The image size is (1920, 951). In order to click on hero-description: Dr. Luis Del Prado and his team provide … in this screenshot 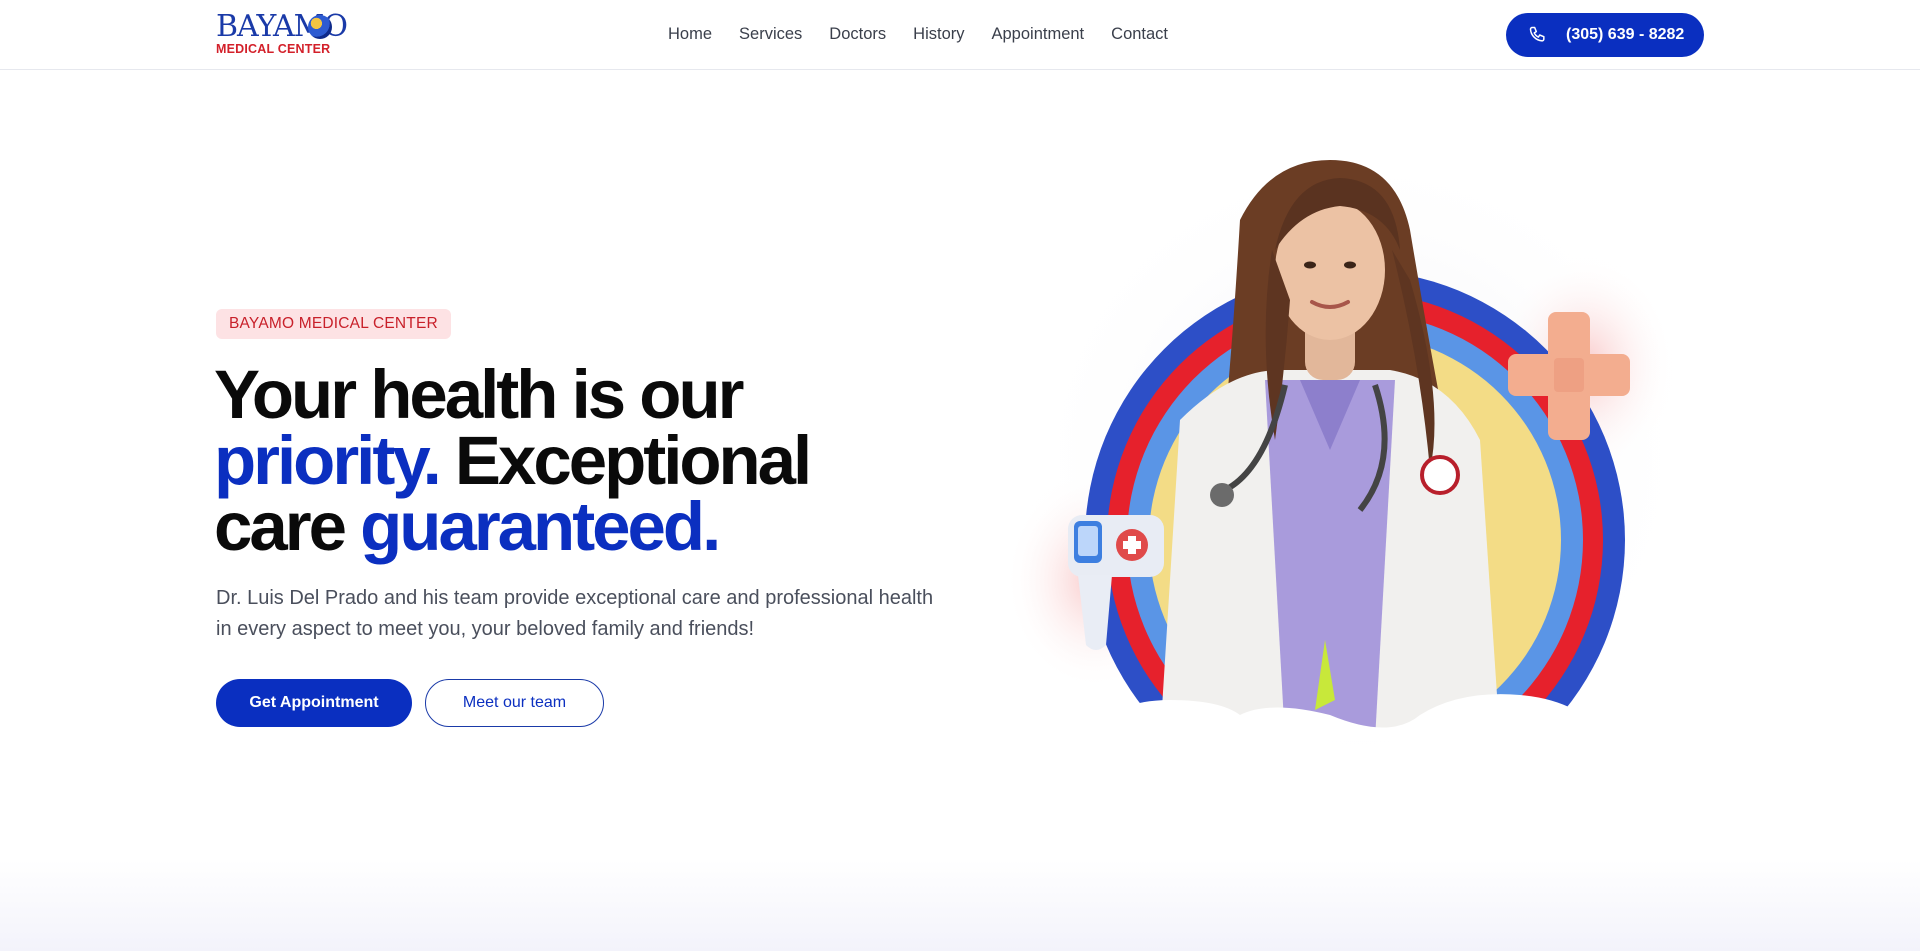, I will do `click(575, 613)`.